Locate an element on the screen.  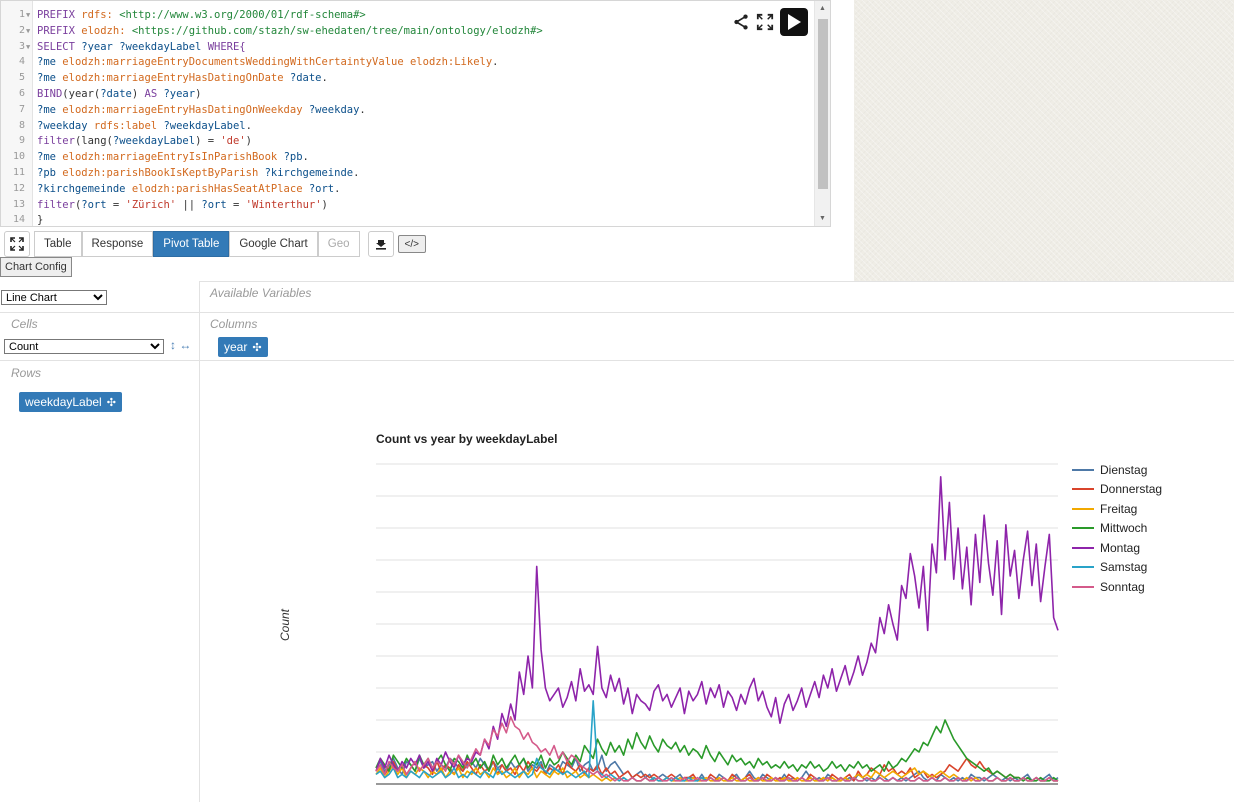
code-token: ?year is located at coordinates (179, 94).